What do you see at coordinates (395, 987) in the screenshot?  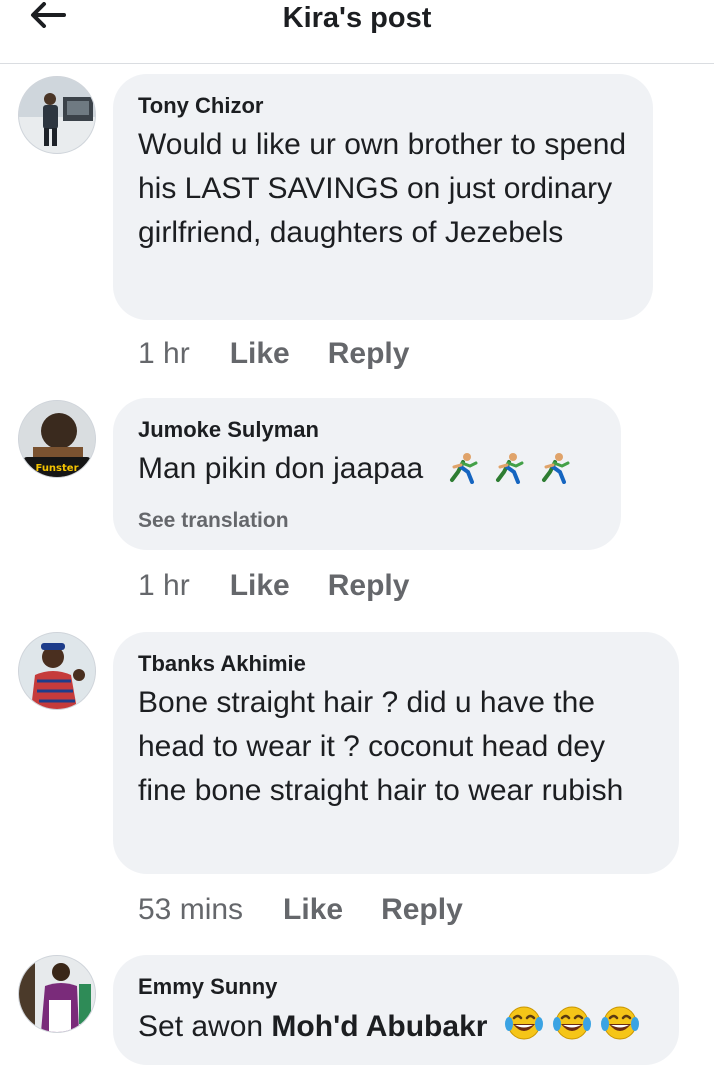 I see `comment-author: Emmy Sunny` at bounding box center [395, 987].